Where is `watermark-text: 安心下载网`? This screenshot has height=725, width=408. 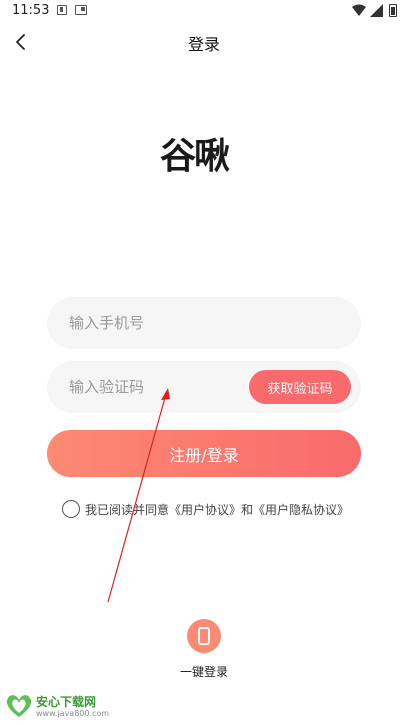
watermark-text: 安心下载网 is located at coordinates (66, 702).